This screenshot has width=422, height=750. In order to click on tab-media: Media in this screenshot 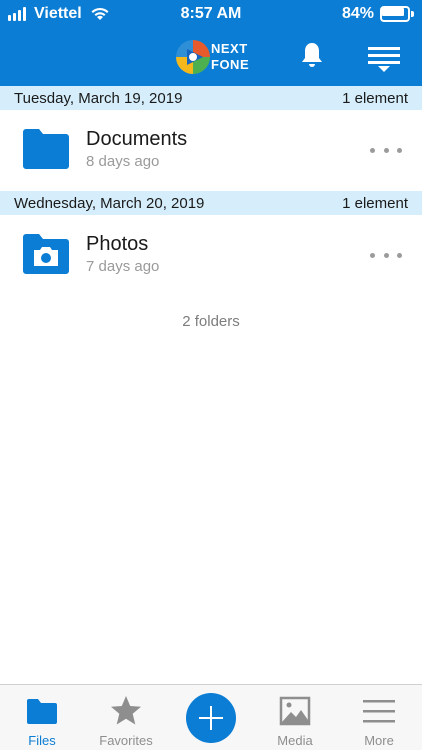, I will do `click(295, 717)`.